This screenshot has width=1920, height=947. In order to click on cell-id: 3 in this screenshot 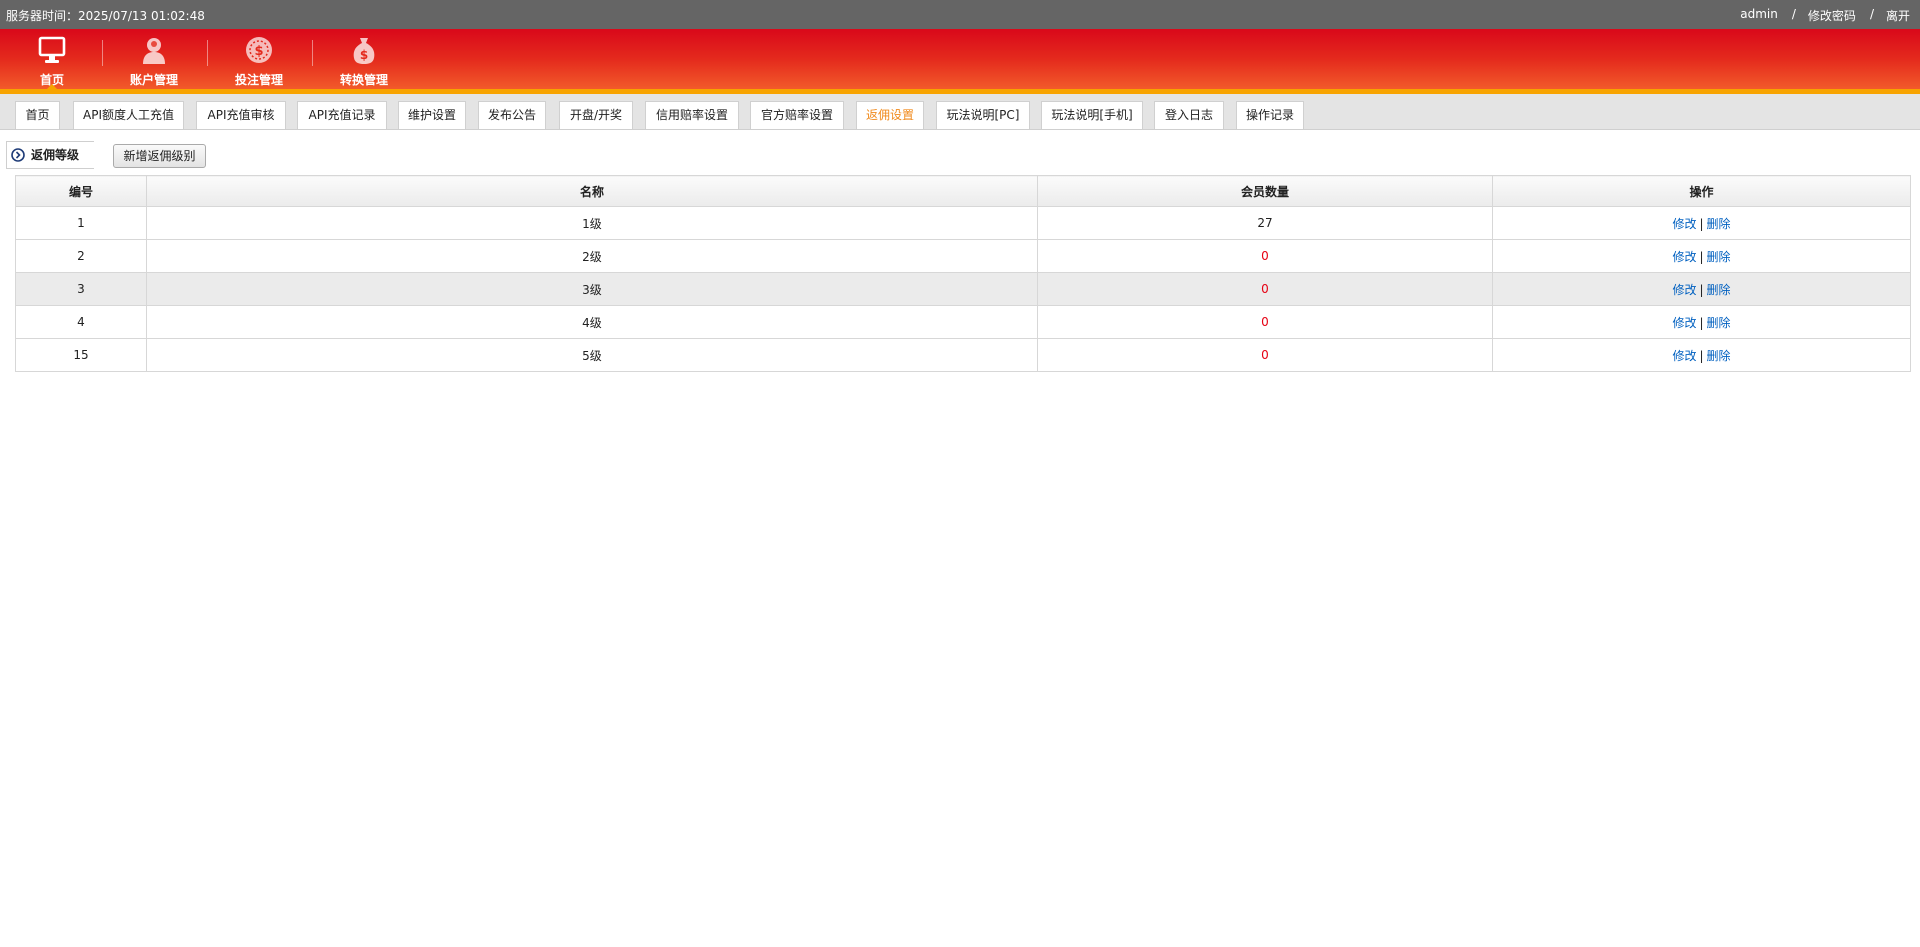, I will do `click(81, 289)`.